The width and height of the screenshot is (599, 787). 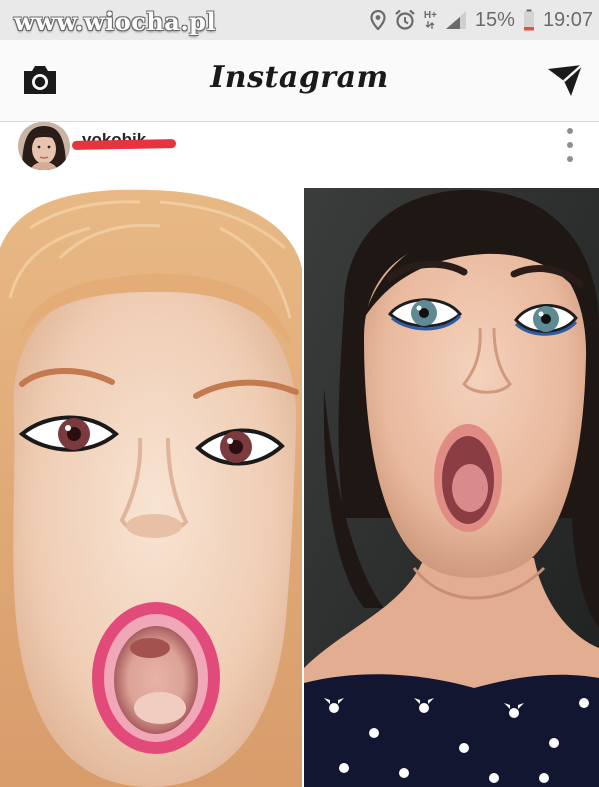 What do you see at coordinates (124, 144) in the screenshot?
I see `username-redaction` at bounding box center [124, 144].